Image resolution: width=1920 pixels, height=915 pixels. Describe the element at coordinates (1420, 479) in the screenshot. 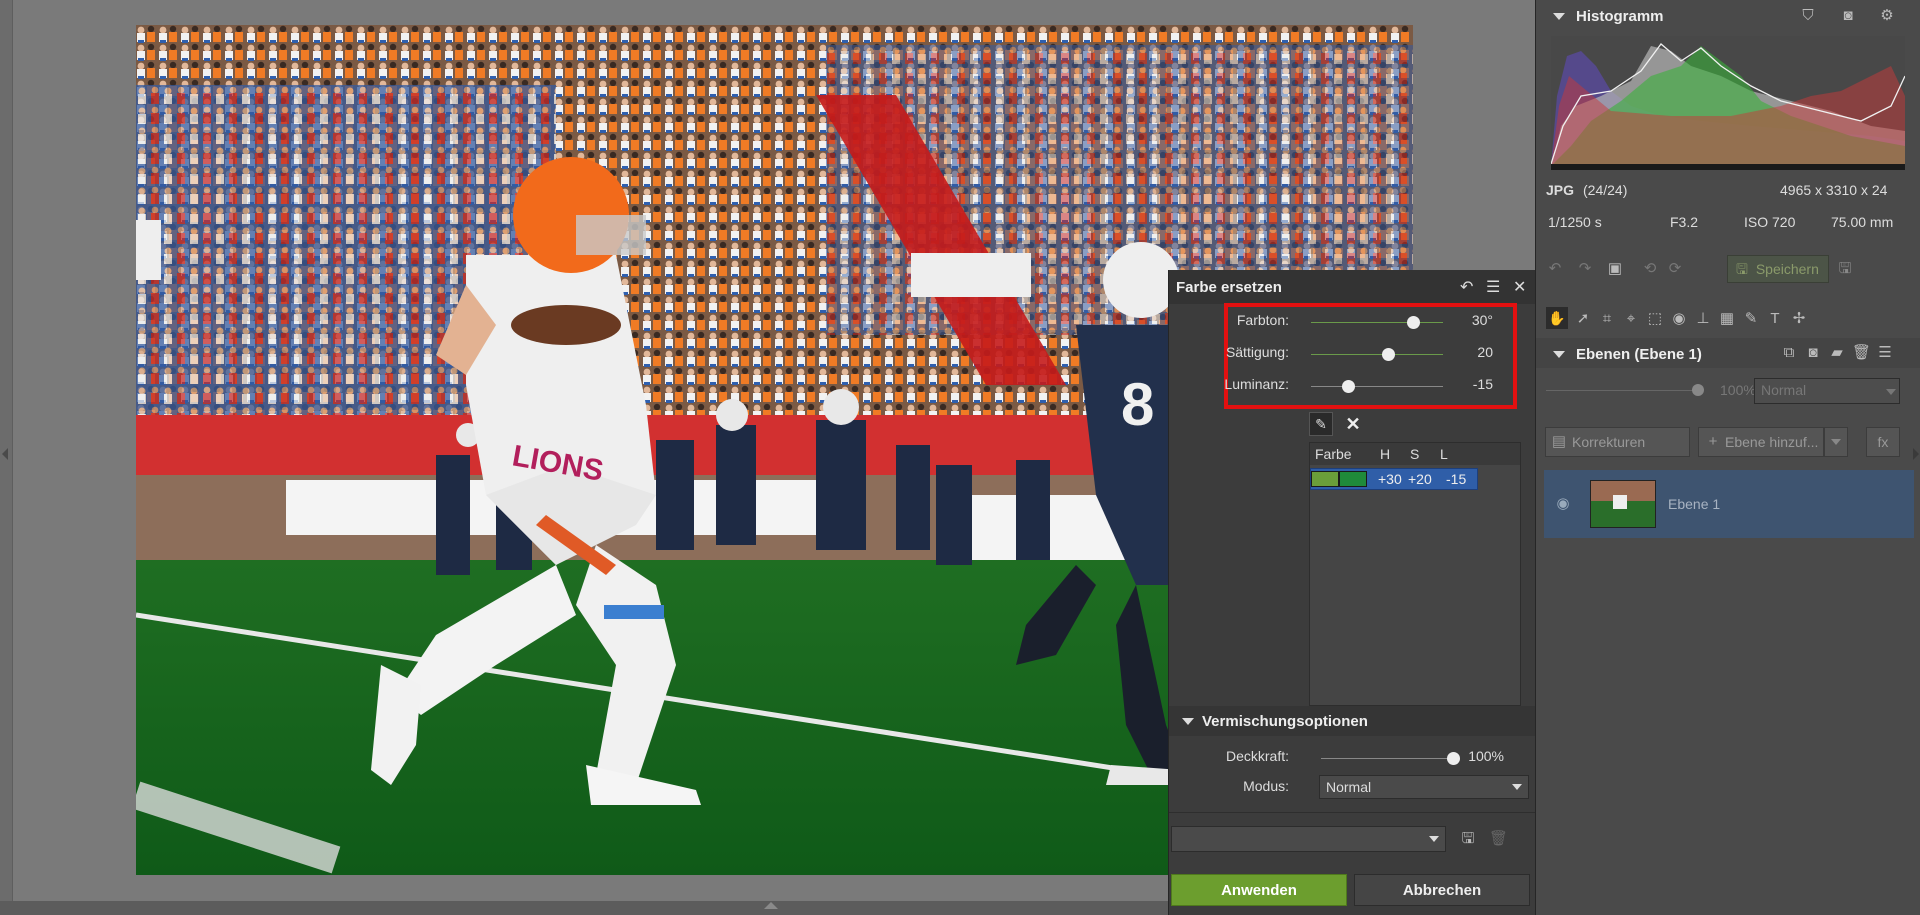

I see `row-s-value: +20` at that location.